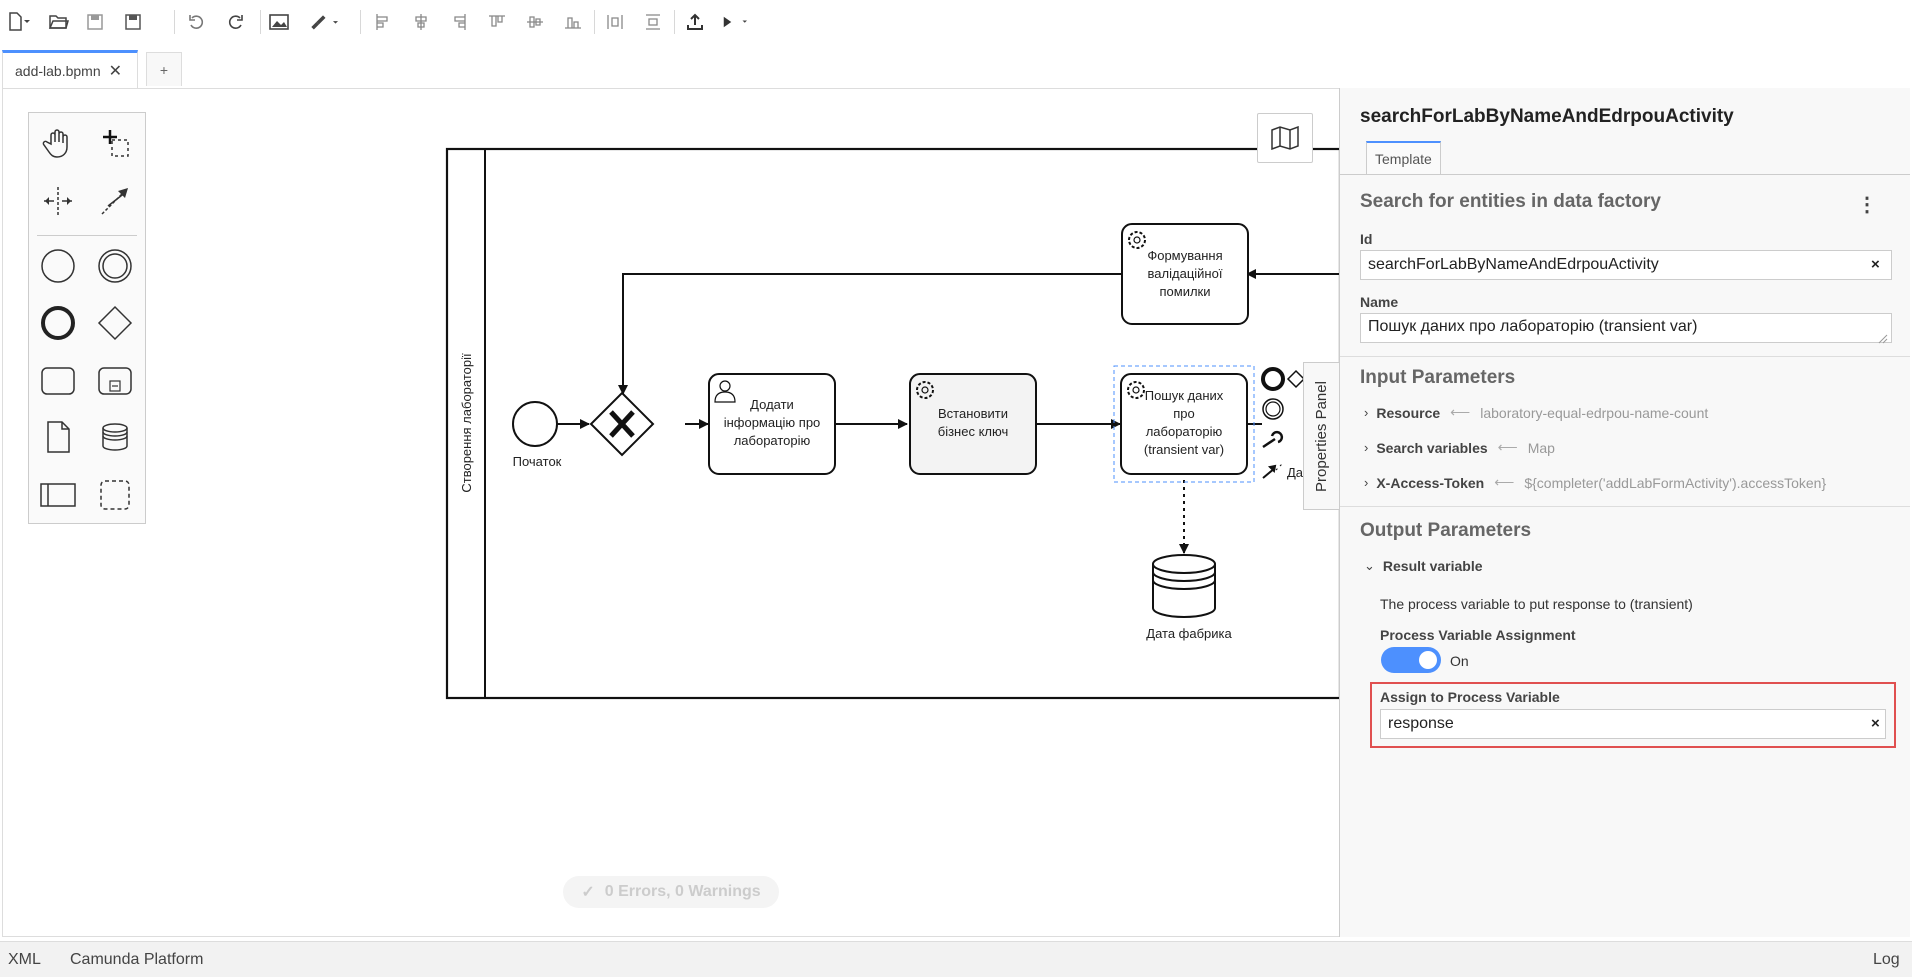 Image resolution: width=1912 pixels, height=977 pixels. I want to click on task-tool-icon, so click(58, 381).